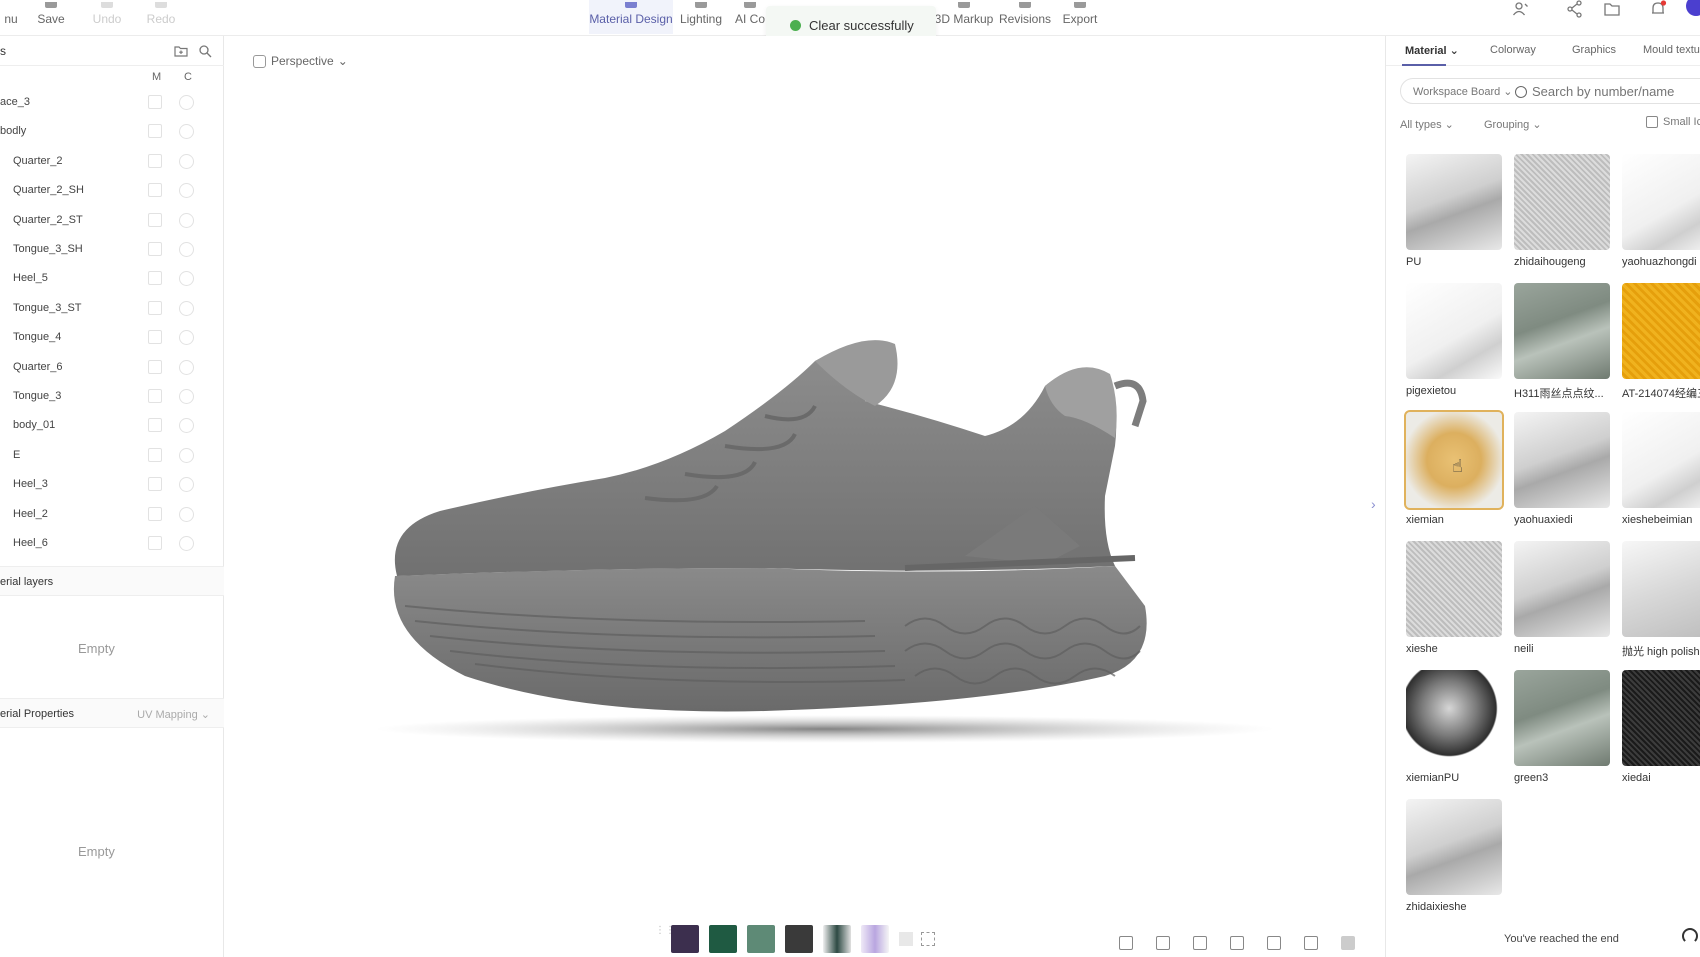 This screenshot has width=1700, height=957. I want to click on print-icon, so click(1200, 943).